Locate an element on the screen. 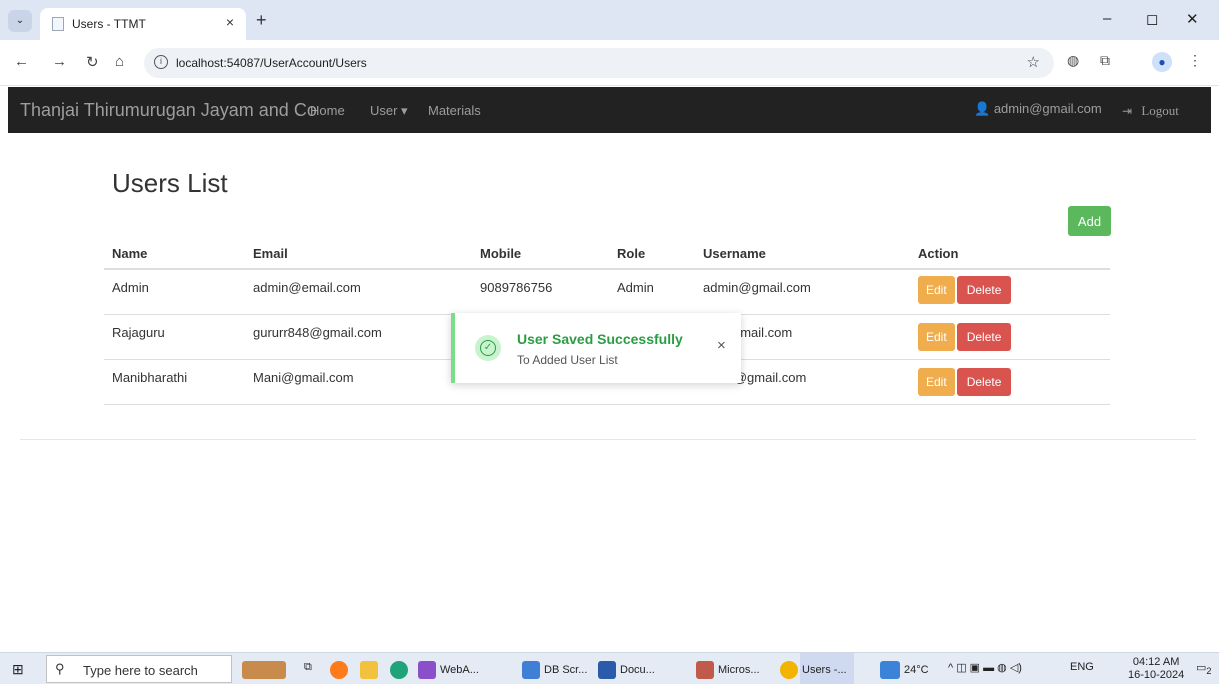  nav-home-link: Home is located at coordinates (327, 110).